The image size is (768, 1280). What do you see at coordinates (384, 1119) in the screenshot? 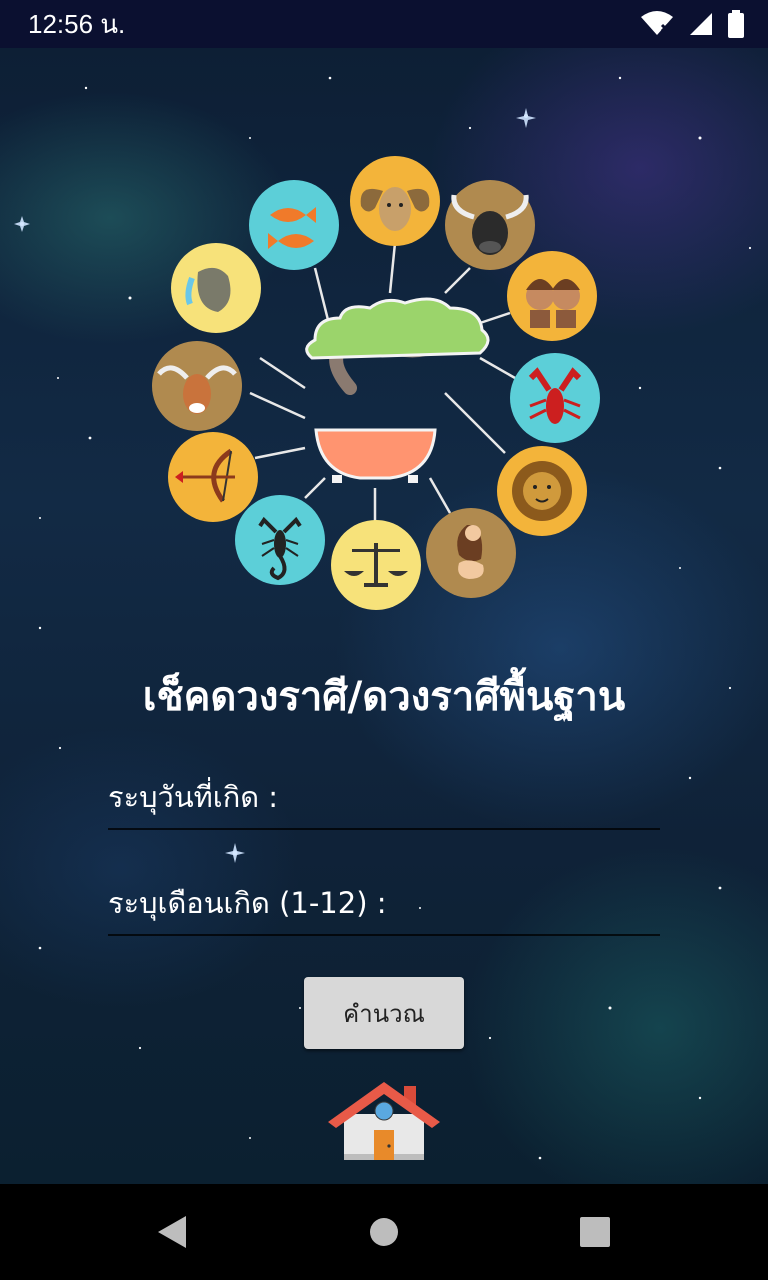
I see `home-icon` at bounding box center [384, 1119].